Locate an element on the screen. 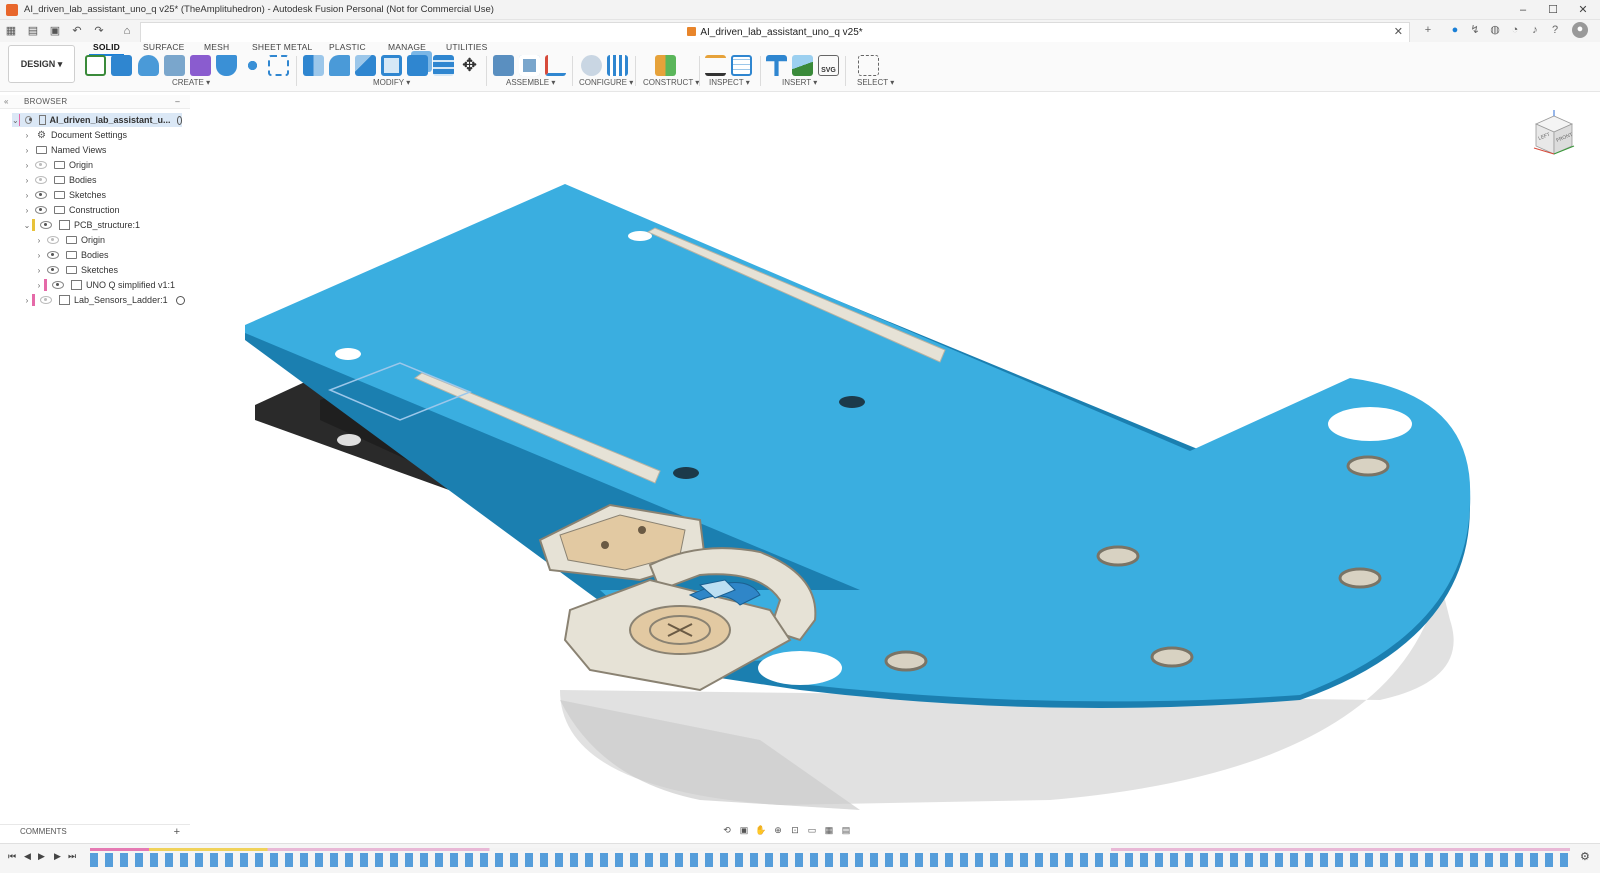 The width and height of the screenshot is (1600, 873). canvas-icon is located at coordinates (802, 65).